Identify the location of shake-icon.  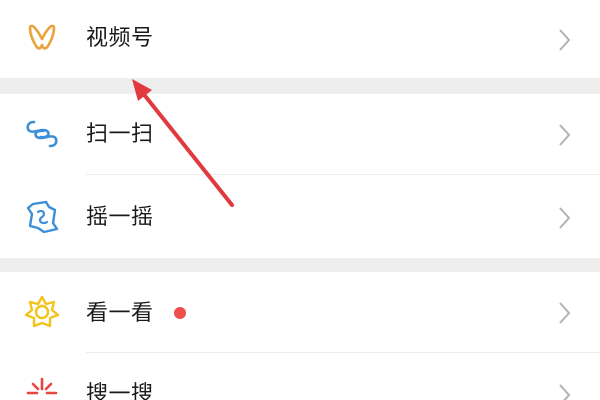
(42, 217).